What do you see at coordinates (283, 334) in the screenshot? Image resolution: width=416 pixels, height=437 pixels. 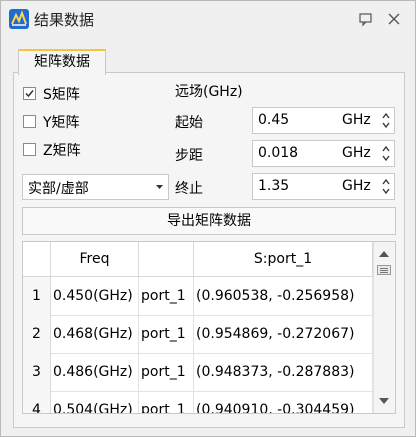 I see `s-value-cell: (0.954869, -0.272067)` at bounding box center [283, 334].